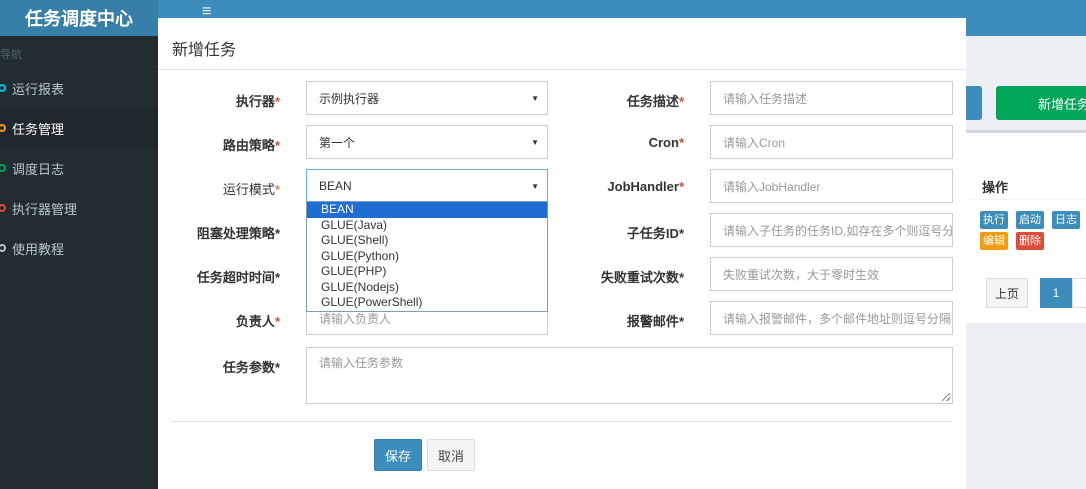 The height and width of the screenshot is (489, 1086). I want to click on modal-footer-divider, so click(562, 421).